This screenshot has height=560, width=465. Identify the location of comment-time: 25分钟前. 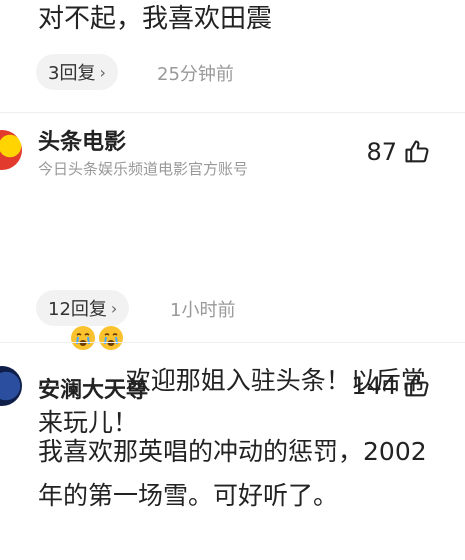
(195, 74).